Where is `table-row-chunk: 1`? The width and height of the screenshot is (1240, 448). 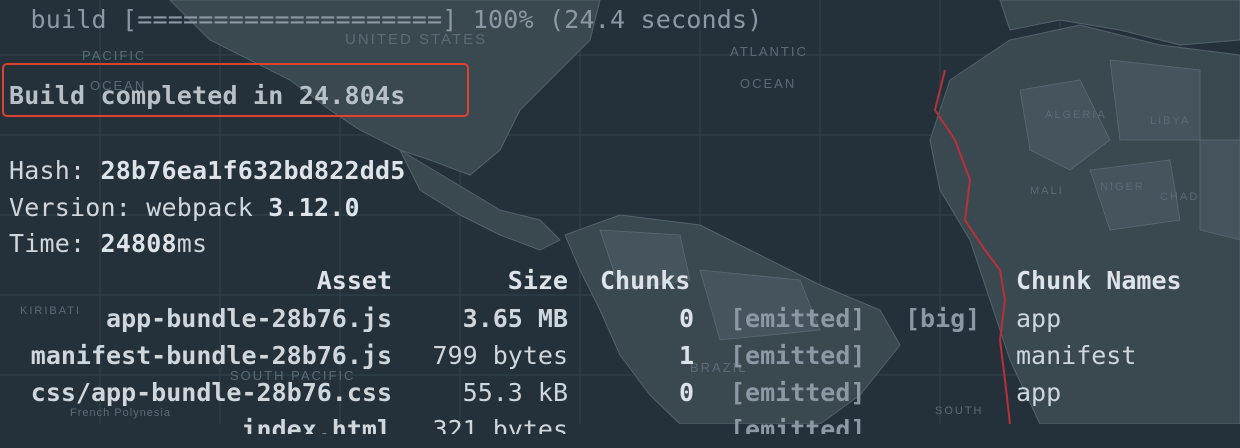
table-row-chunk: 1 is located at coordinates (686, 355).